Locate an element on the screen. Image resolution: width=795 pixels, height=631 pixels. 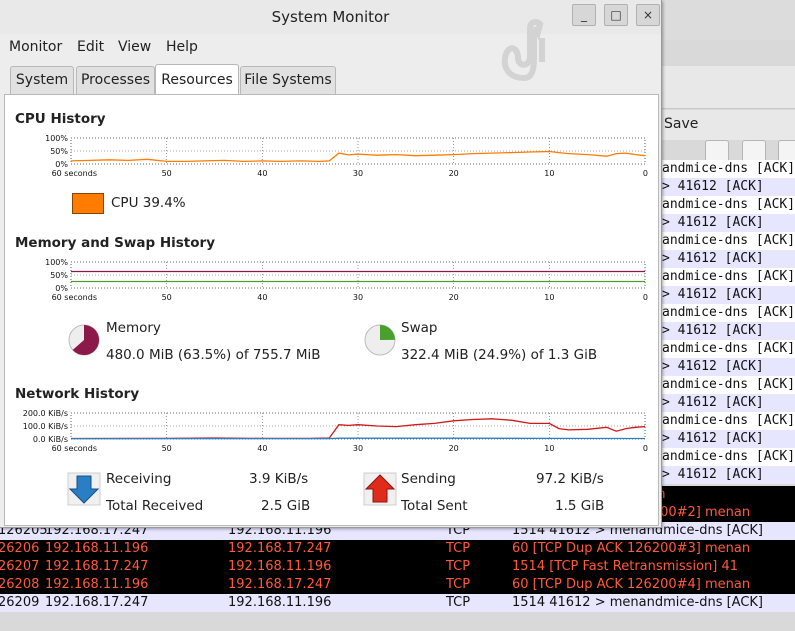
packet-info: 60 [TCP Dup ACK 126200#3] menan is located at coordinates (631, 548).